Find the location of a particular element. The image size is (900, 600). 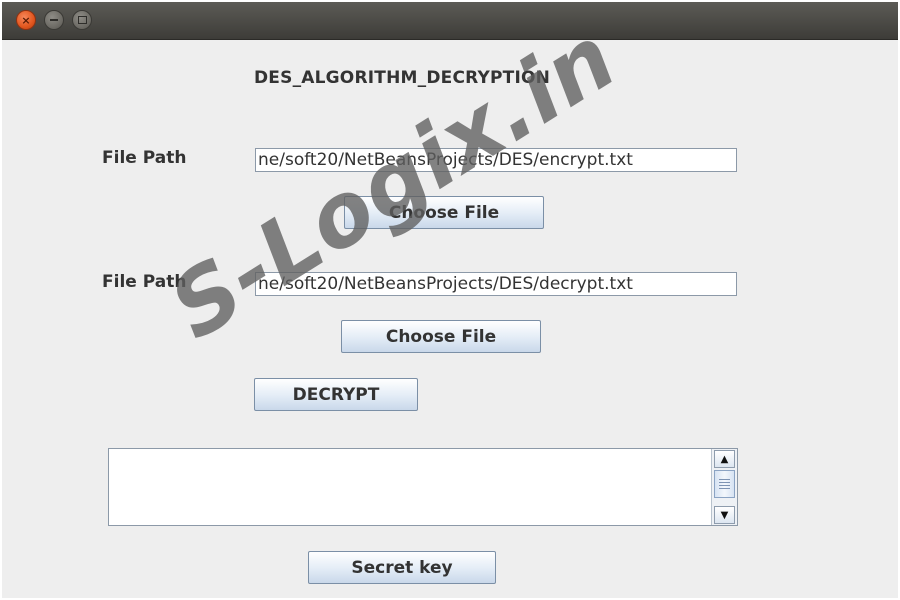

decrypt-file-path-label: File Path is located at coordinates (144, 282).